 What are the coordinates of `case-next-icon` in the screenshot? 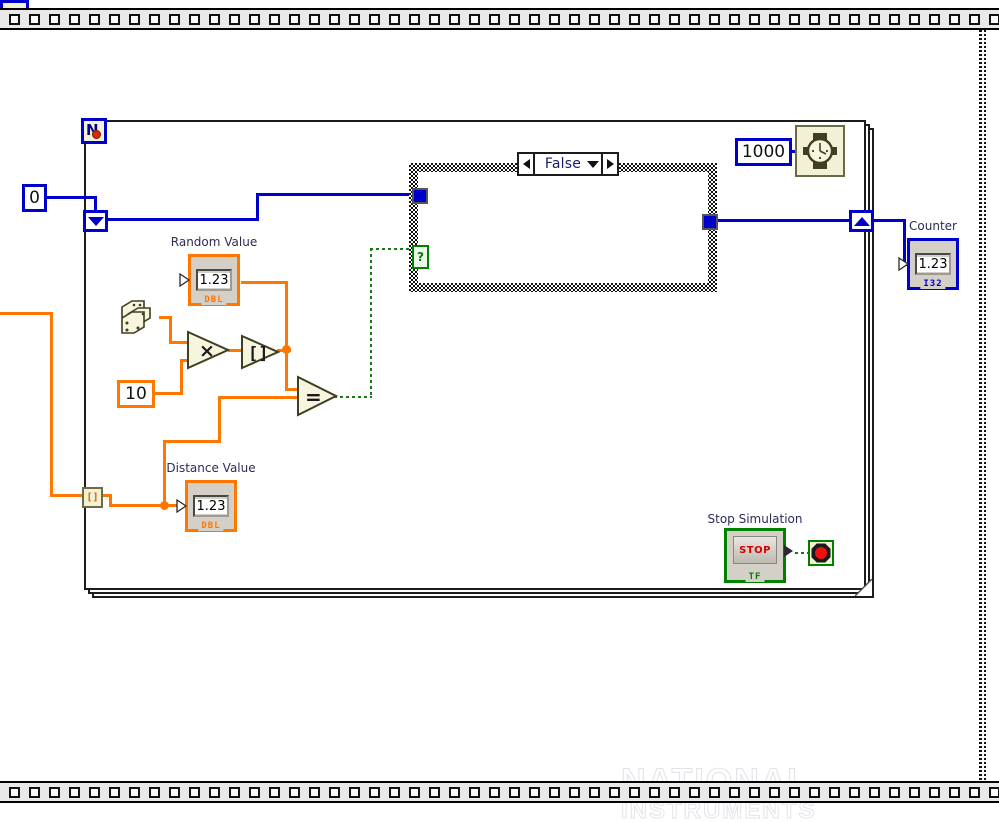 It's located at (609, 164).